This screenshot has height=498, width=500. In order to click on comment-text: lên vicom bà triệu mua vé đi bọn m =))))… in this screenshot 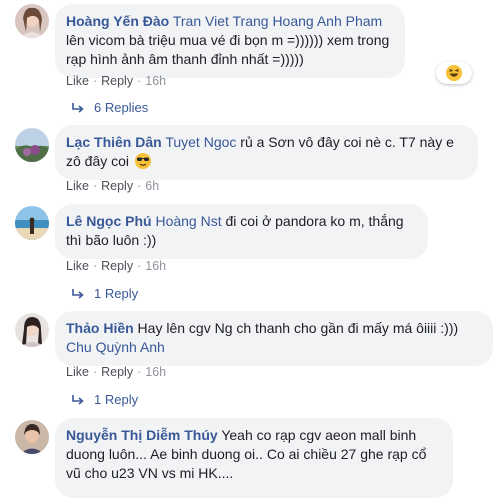, I will do `click(228, 49)`.